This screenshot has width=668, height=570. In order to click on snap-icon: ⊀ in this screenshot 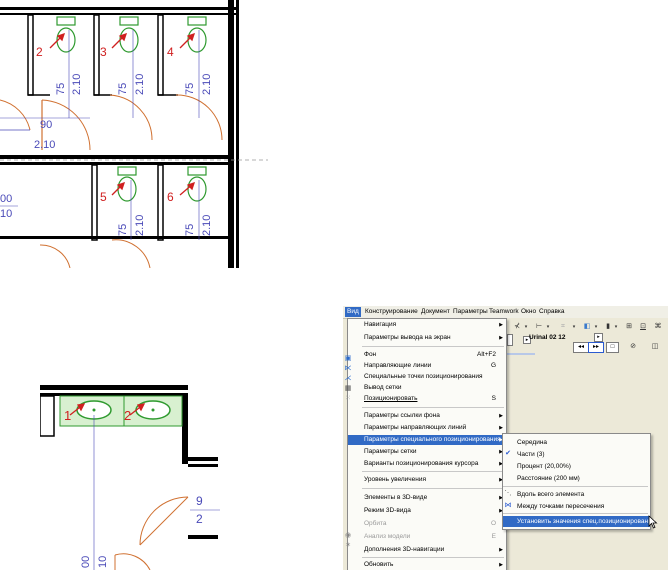, I will do `click(517, 327)`.